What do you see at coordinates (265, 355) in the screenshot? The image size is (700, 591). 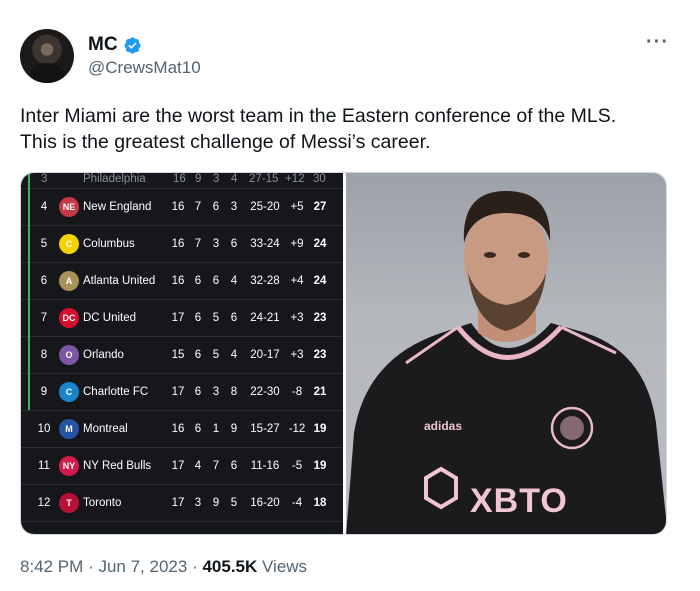 I see `standings-score: 20-17` at bounding box center [265, 355].